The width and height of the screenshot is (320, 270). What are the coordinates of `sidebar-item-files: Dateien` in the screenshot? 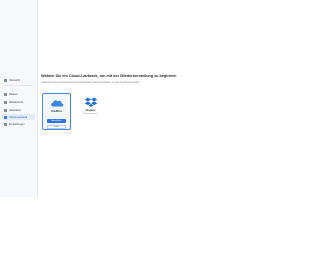 It's located at (18, 94).